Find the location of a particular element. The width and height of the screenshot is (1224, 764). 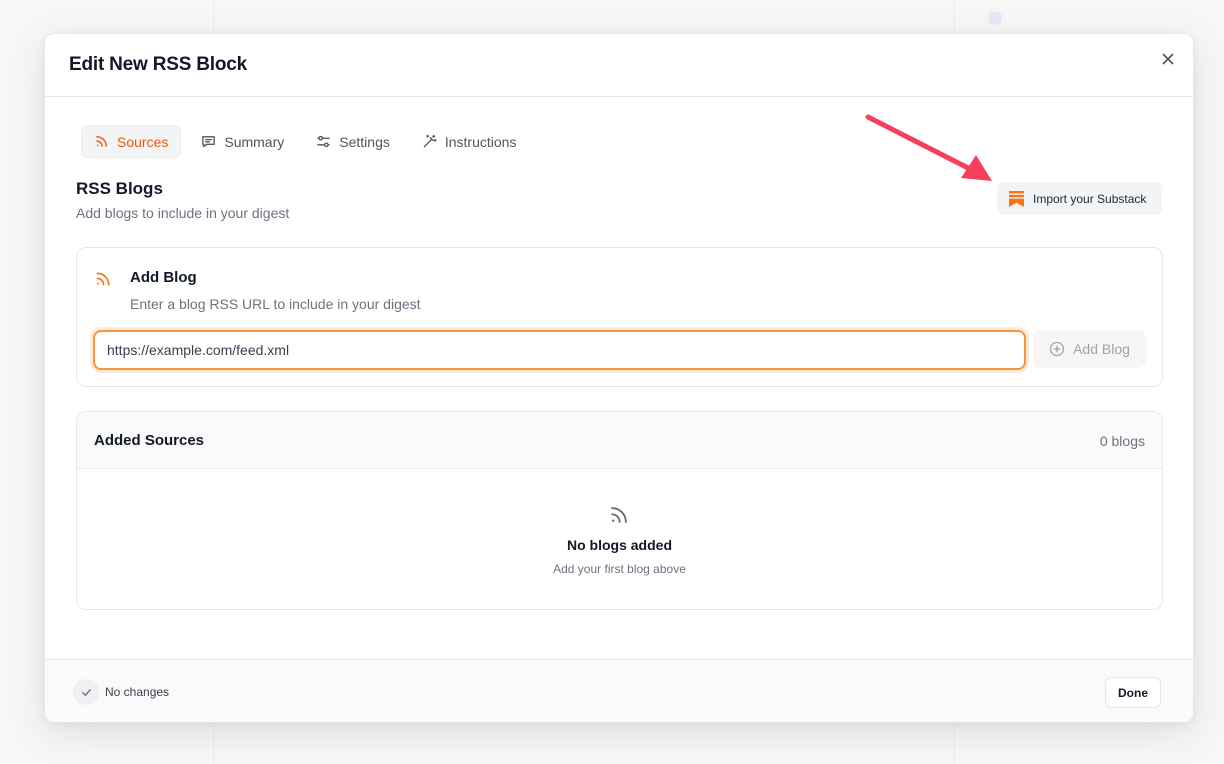

substack-logo-icon is located at coordinates (1016, 198).